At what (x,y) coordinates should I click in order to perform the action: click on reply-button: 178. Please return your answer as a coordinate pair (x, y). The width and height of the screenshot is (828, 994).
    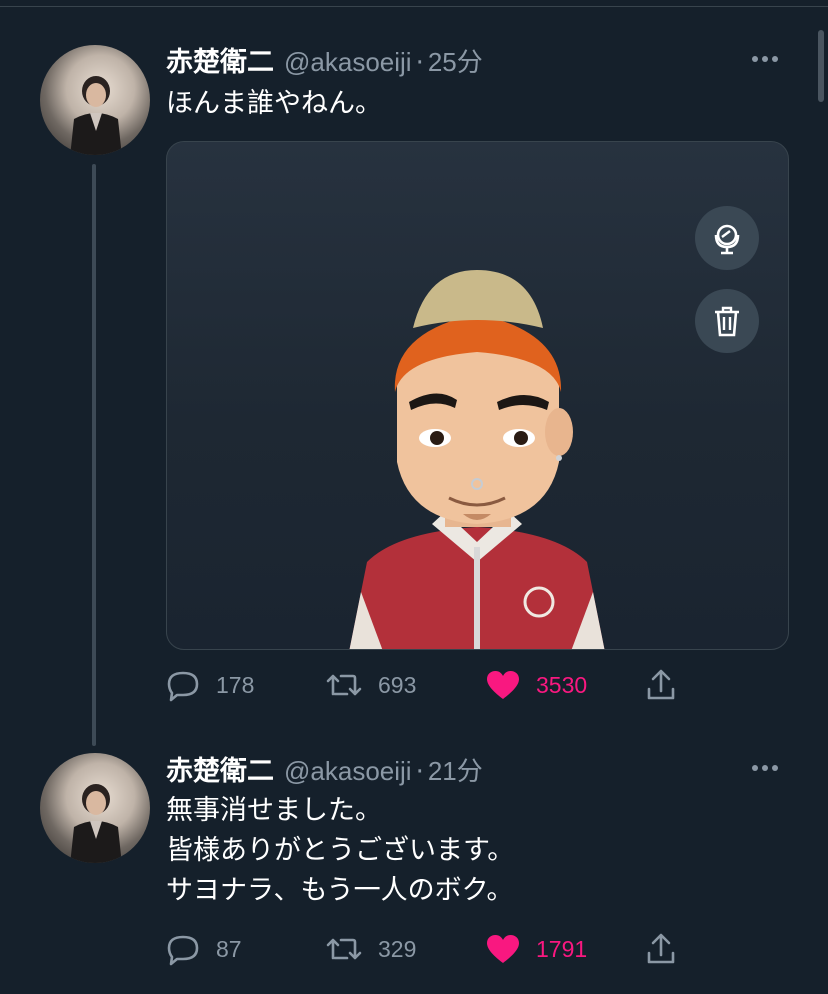
    Looking at the image, I should click on (210, 685).